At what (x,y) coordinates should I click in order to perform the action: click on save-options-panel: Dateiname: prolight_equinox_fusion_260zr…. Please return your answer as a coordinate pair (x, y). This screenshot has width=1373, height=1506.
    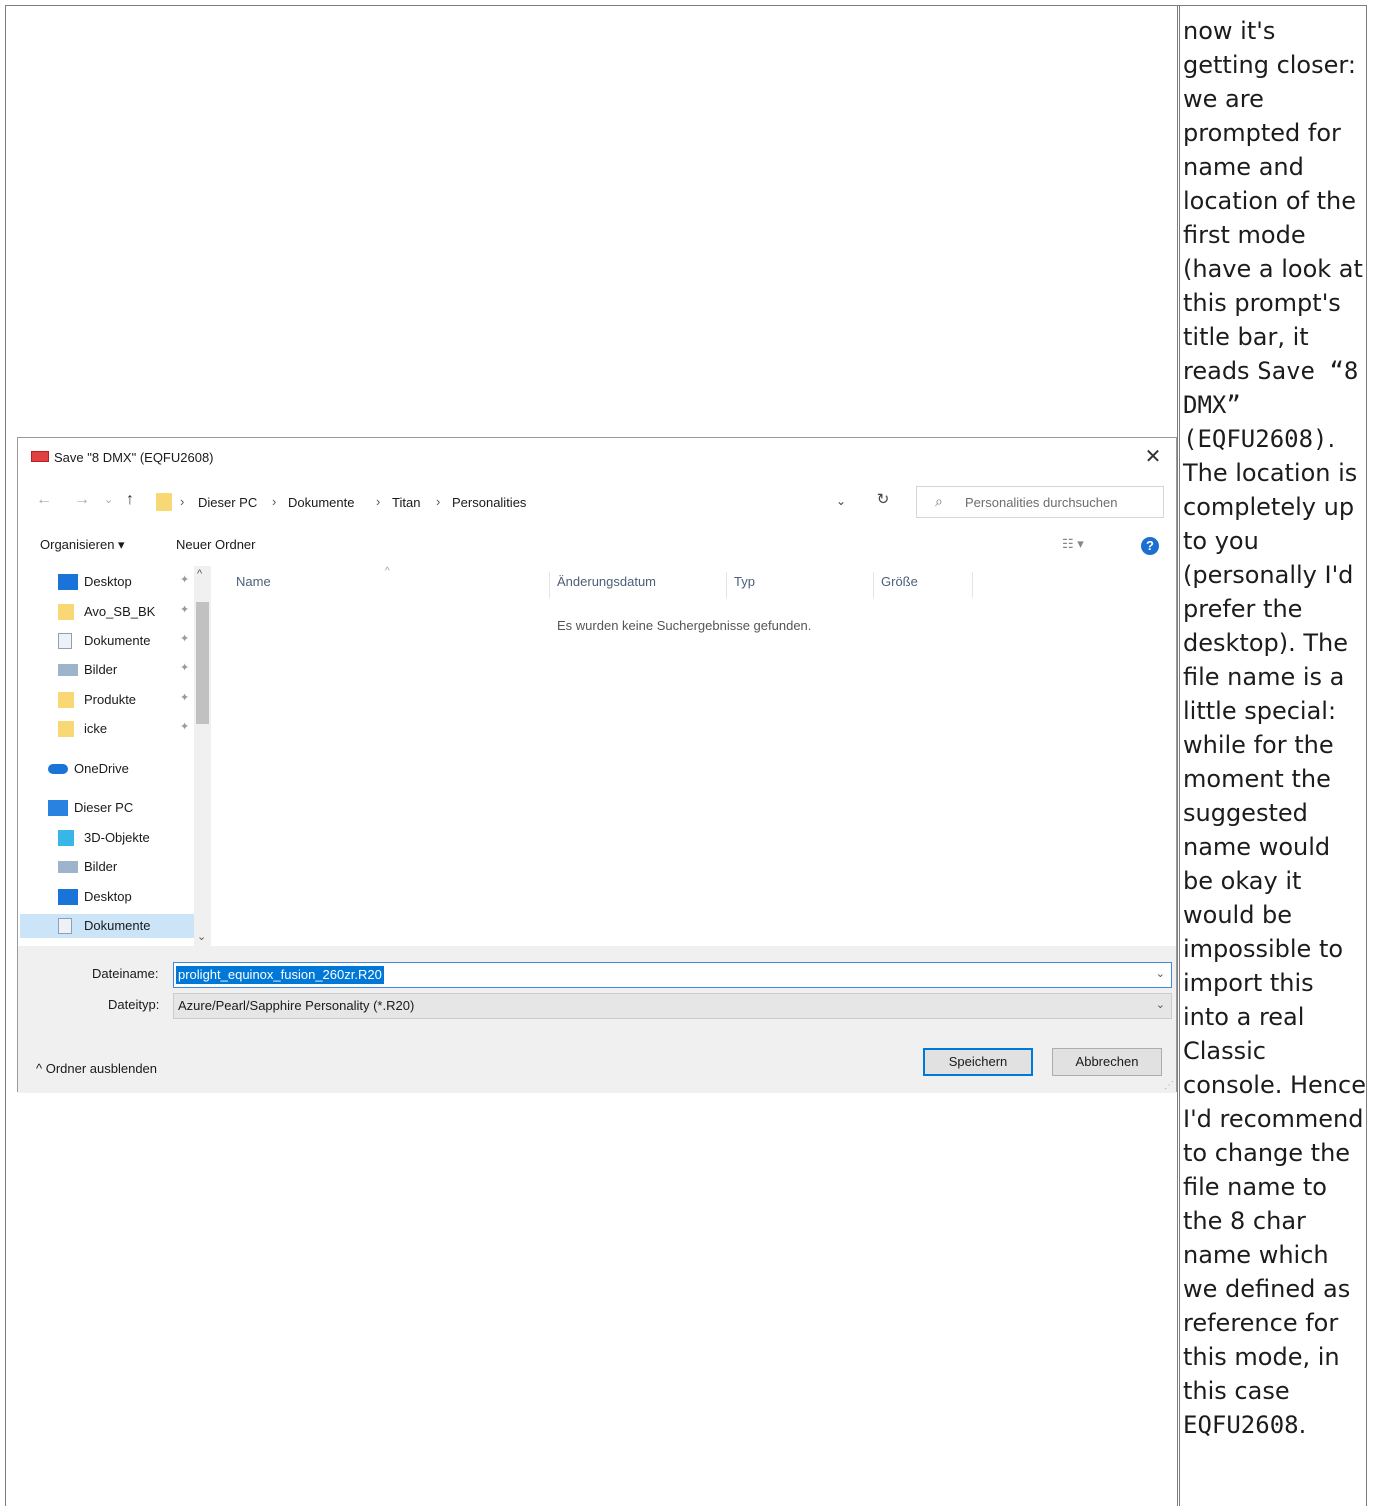
    Looking at the image, I should click on (597, 1019).